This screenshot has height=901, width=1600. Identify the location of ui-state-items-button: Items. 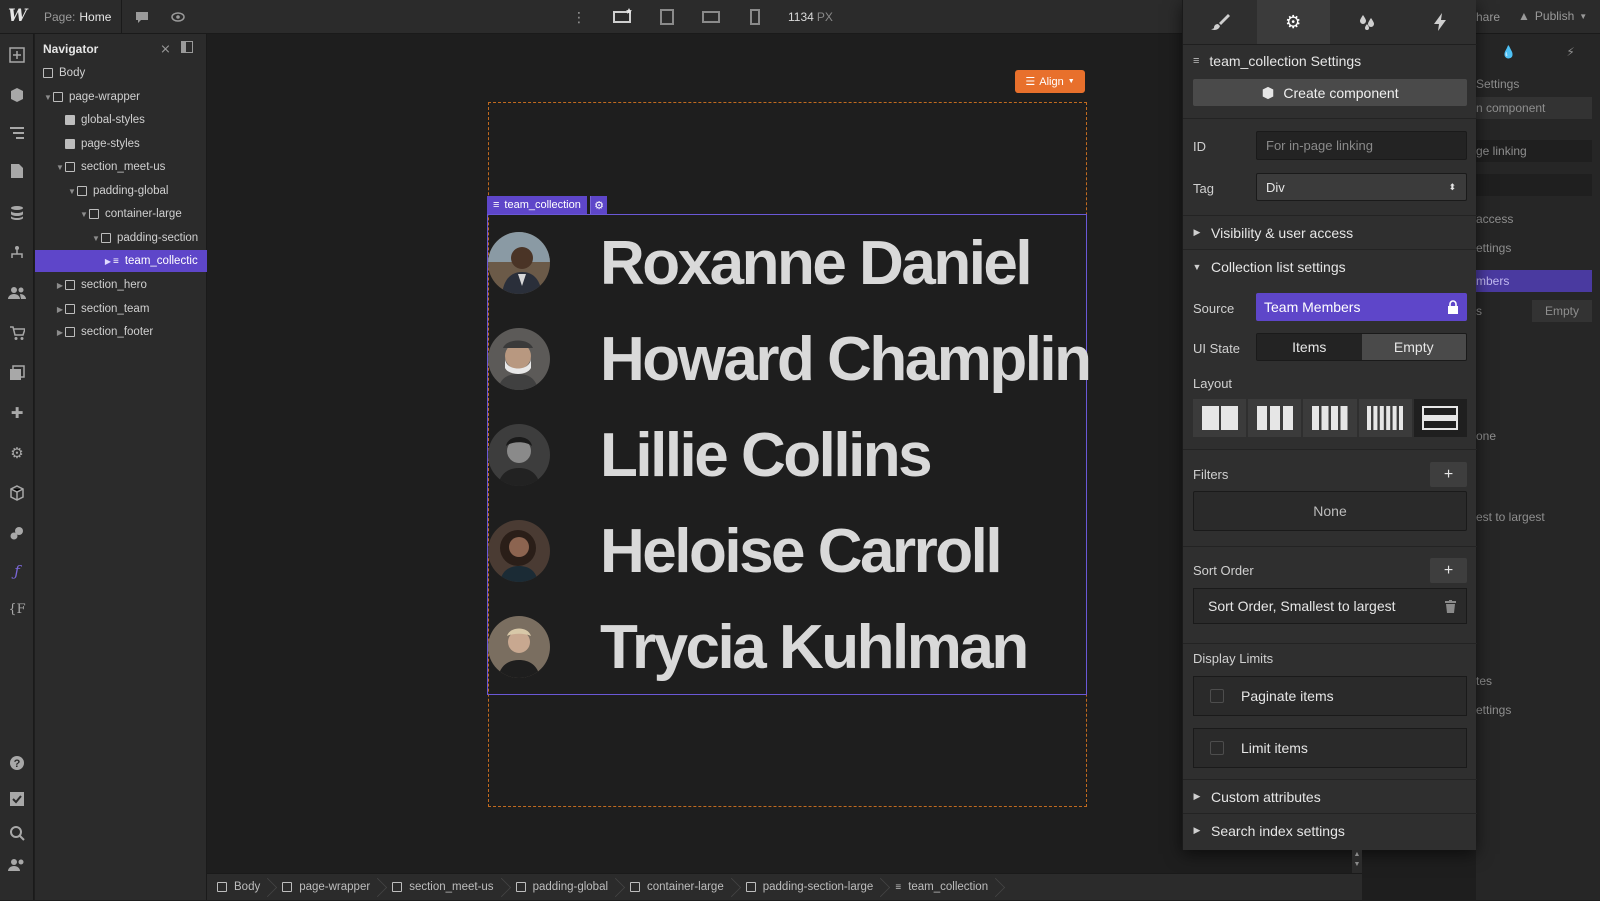
(1309, 347).